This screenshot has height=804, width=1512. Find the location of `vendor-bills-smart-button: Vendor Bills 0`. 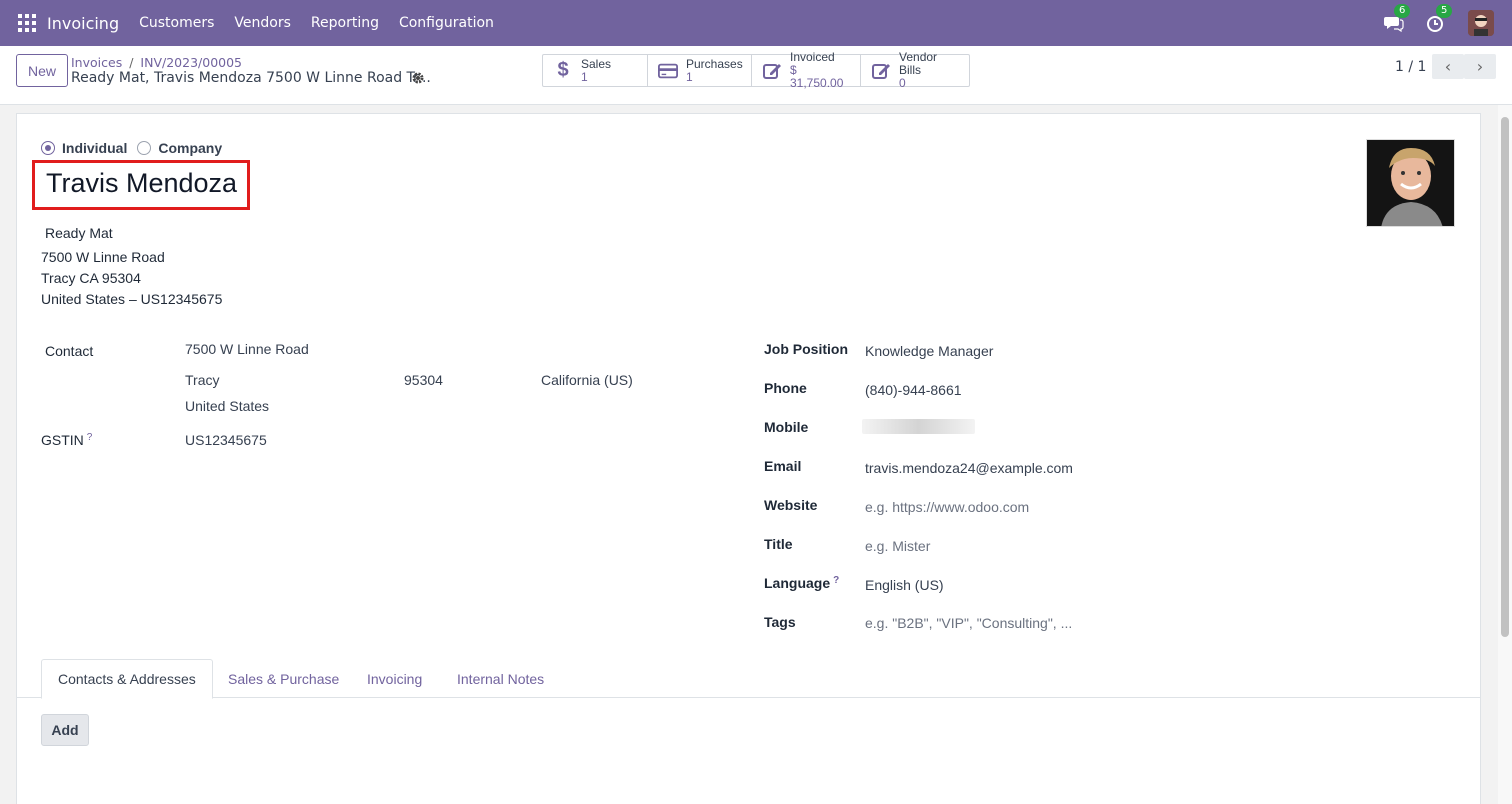

vendor-bills-smart-button: Vendor Bills 0 is located at coordinates (915, 70).